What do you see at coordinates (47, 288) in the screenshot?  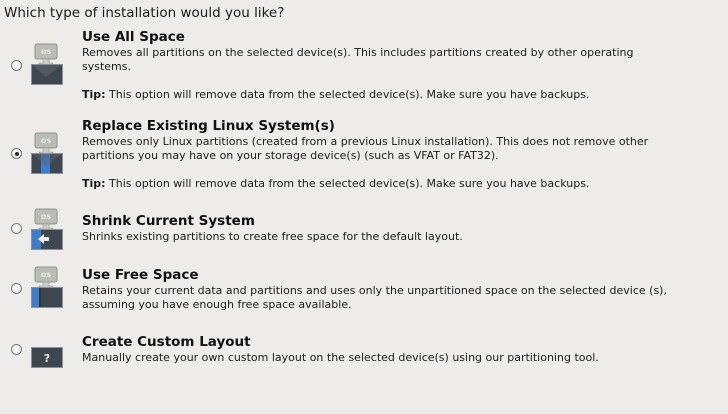 I see `drive-free-space-icon: OS` at bounding box center [47, 288].